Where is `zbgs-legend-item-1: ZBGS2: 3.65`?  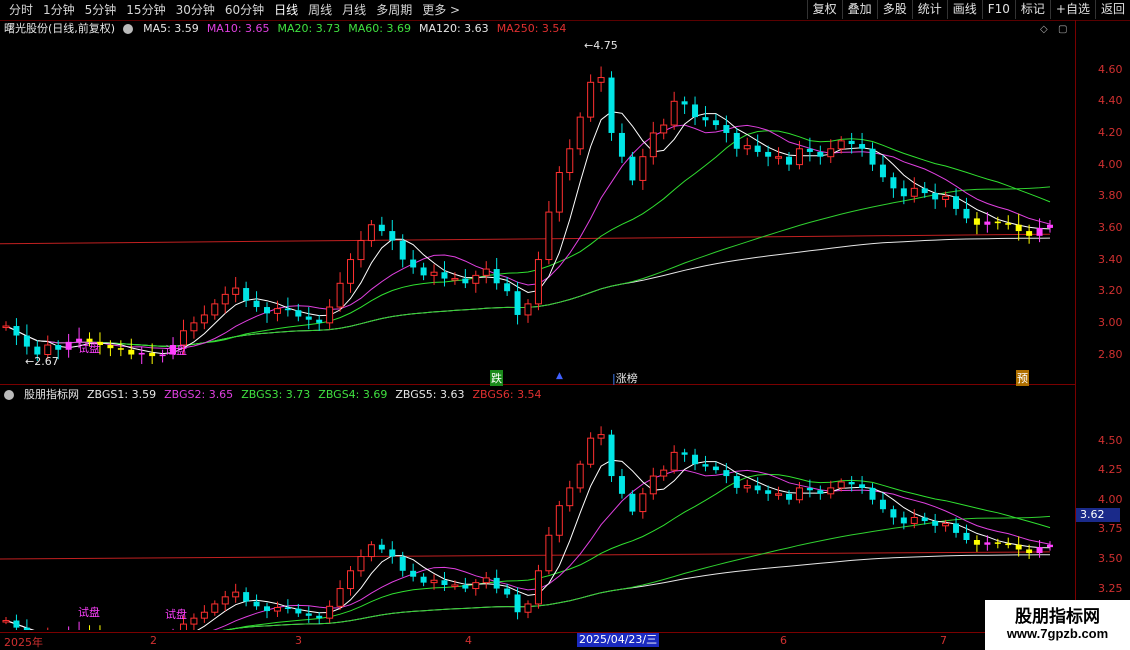
zbgs-legend-item-1: ZBGS2: 3.65 is located at coordinates (199, 394).